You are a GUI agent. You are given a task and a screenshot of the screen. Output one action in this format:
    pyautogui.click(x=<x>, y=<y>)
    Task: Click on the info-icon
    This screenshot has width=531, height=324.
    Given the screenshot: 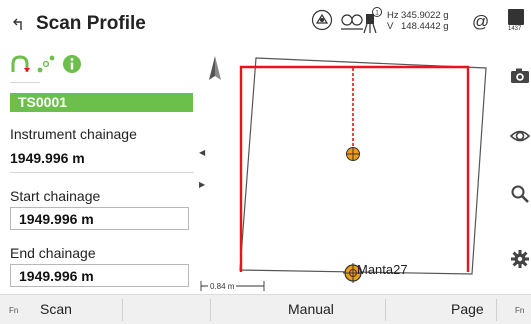 What is the action you would take?
    pyautogui.click(x=72, y=64)
    